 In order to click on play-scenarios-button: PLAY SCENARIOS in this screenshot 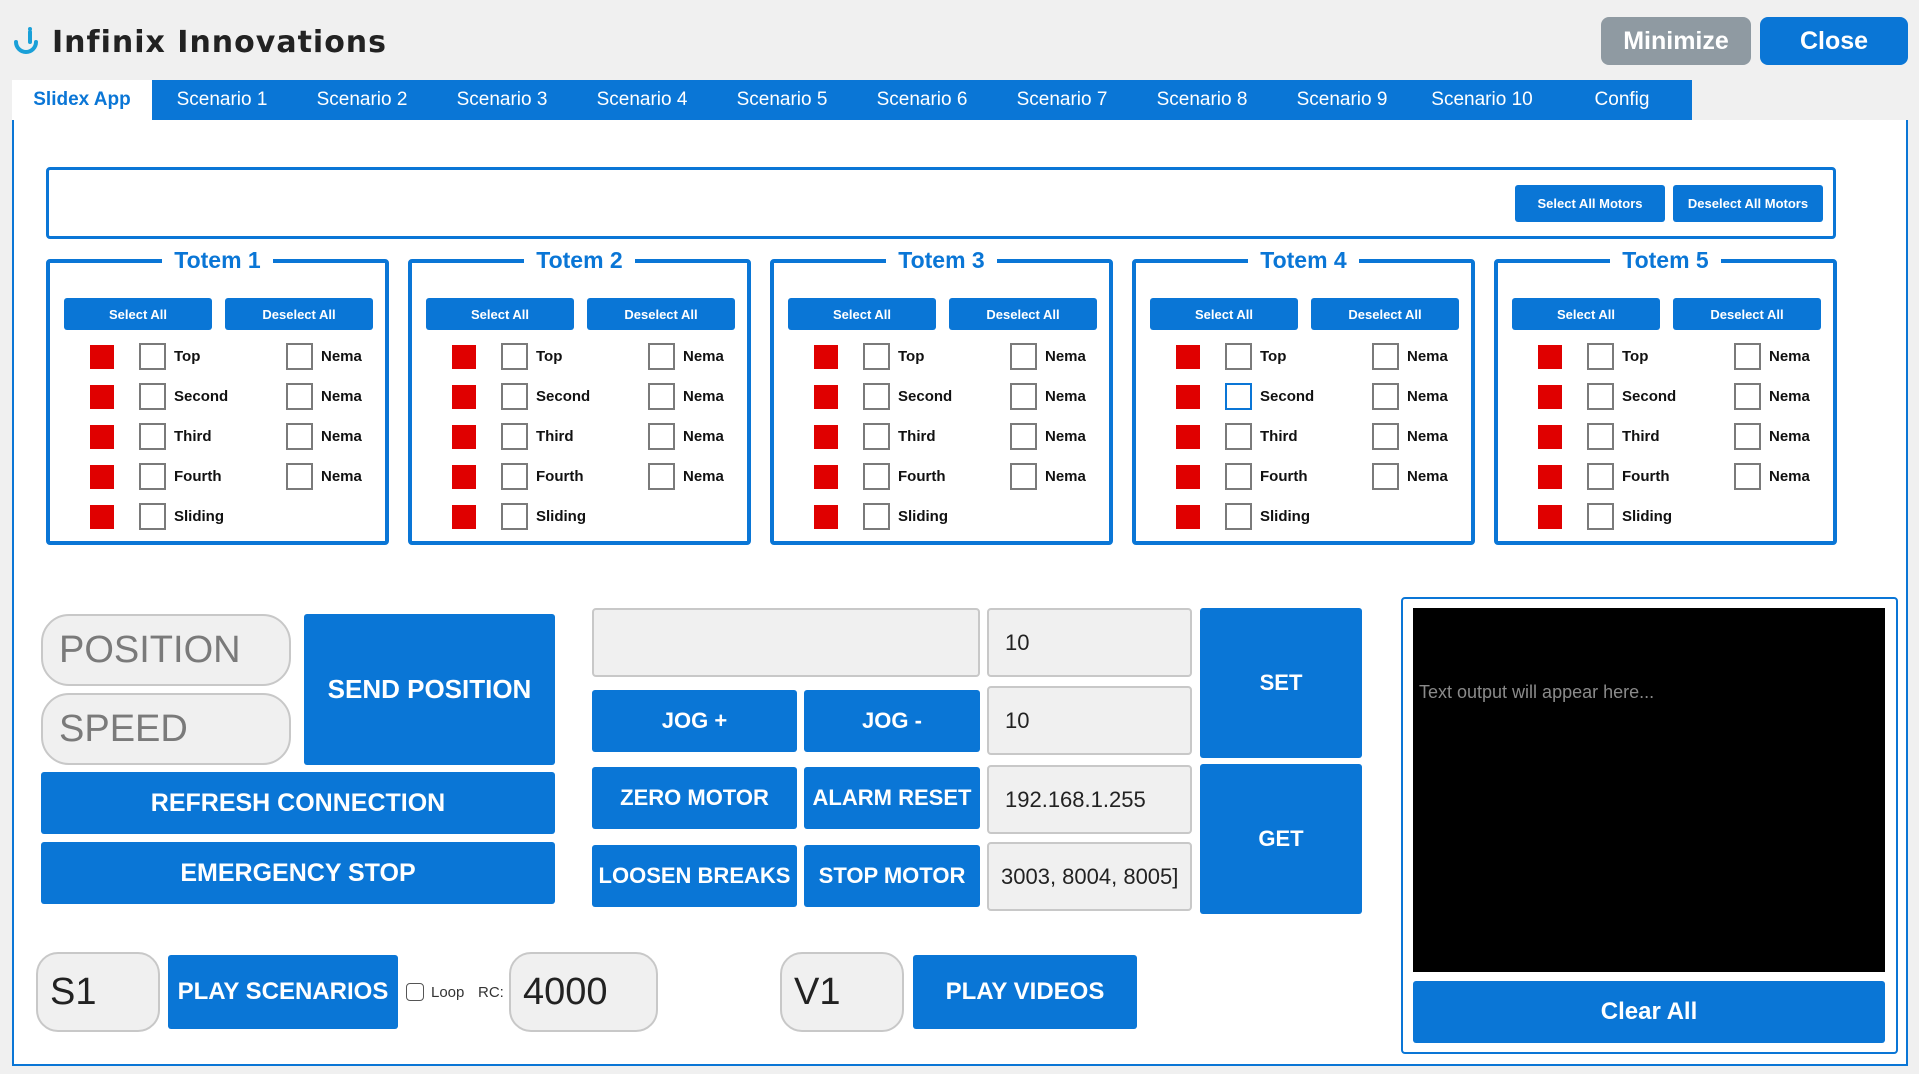, I will do `click(283, 992)`.